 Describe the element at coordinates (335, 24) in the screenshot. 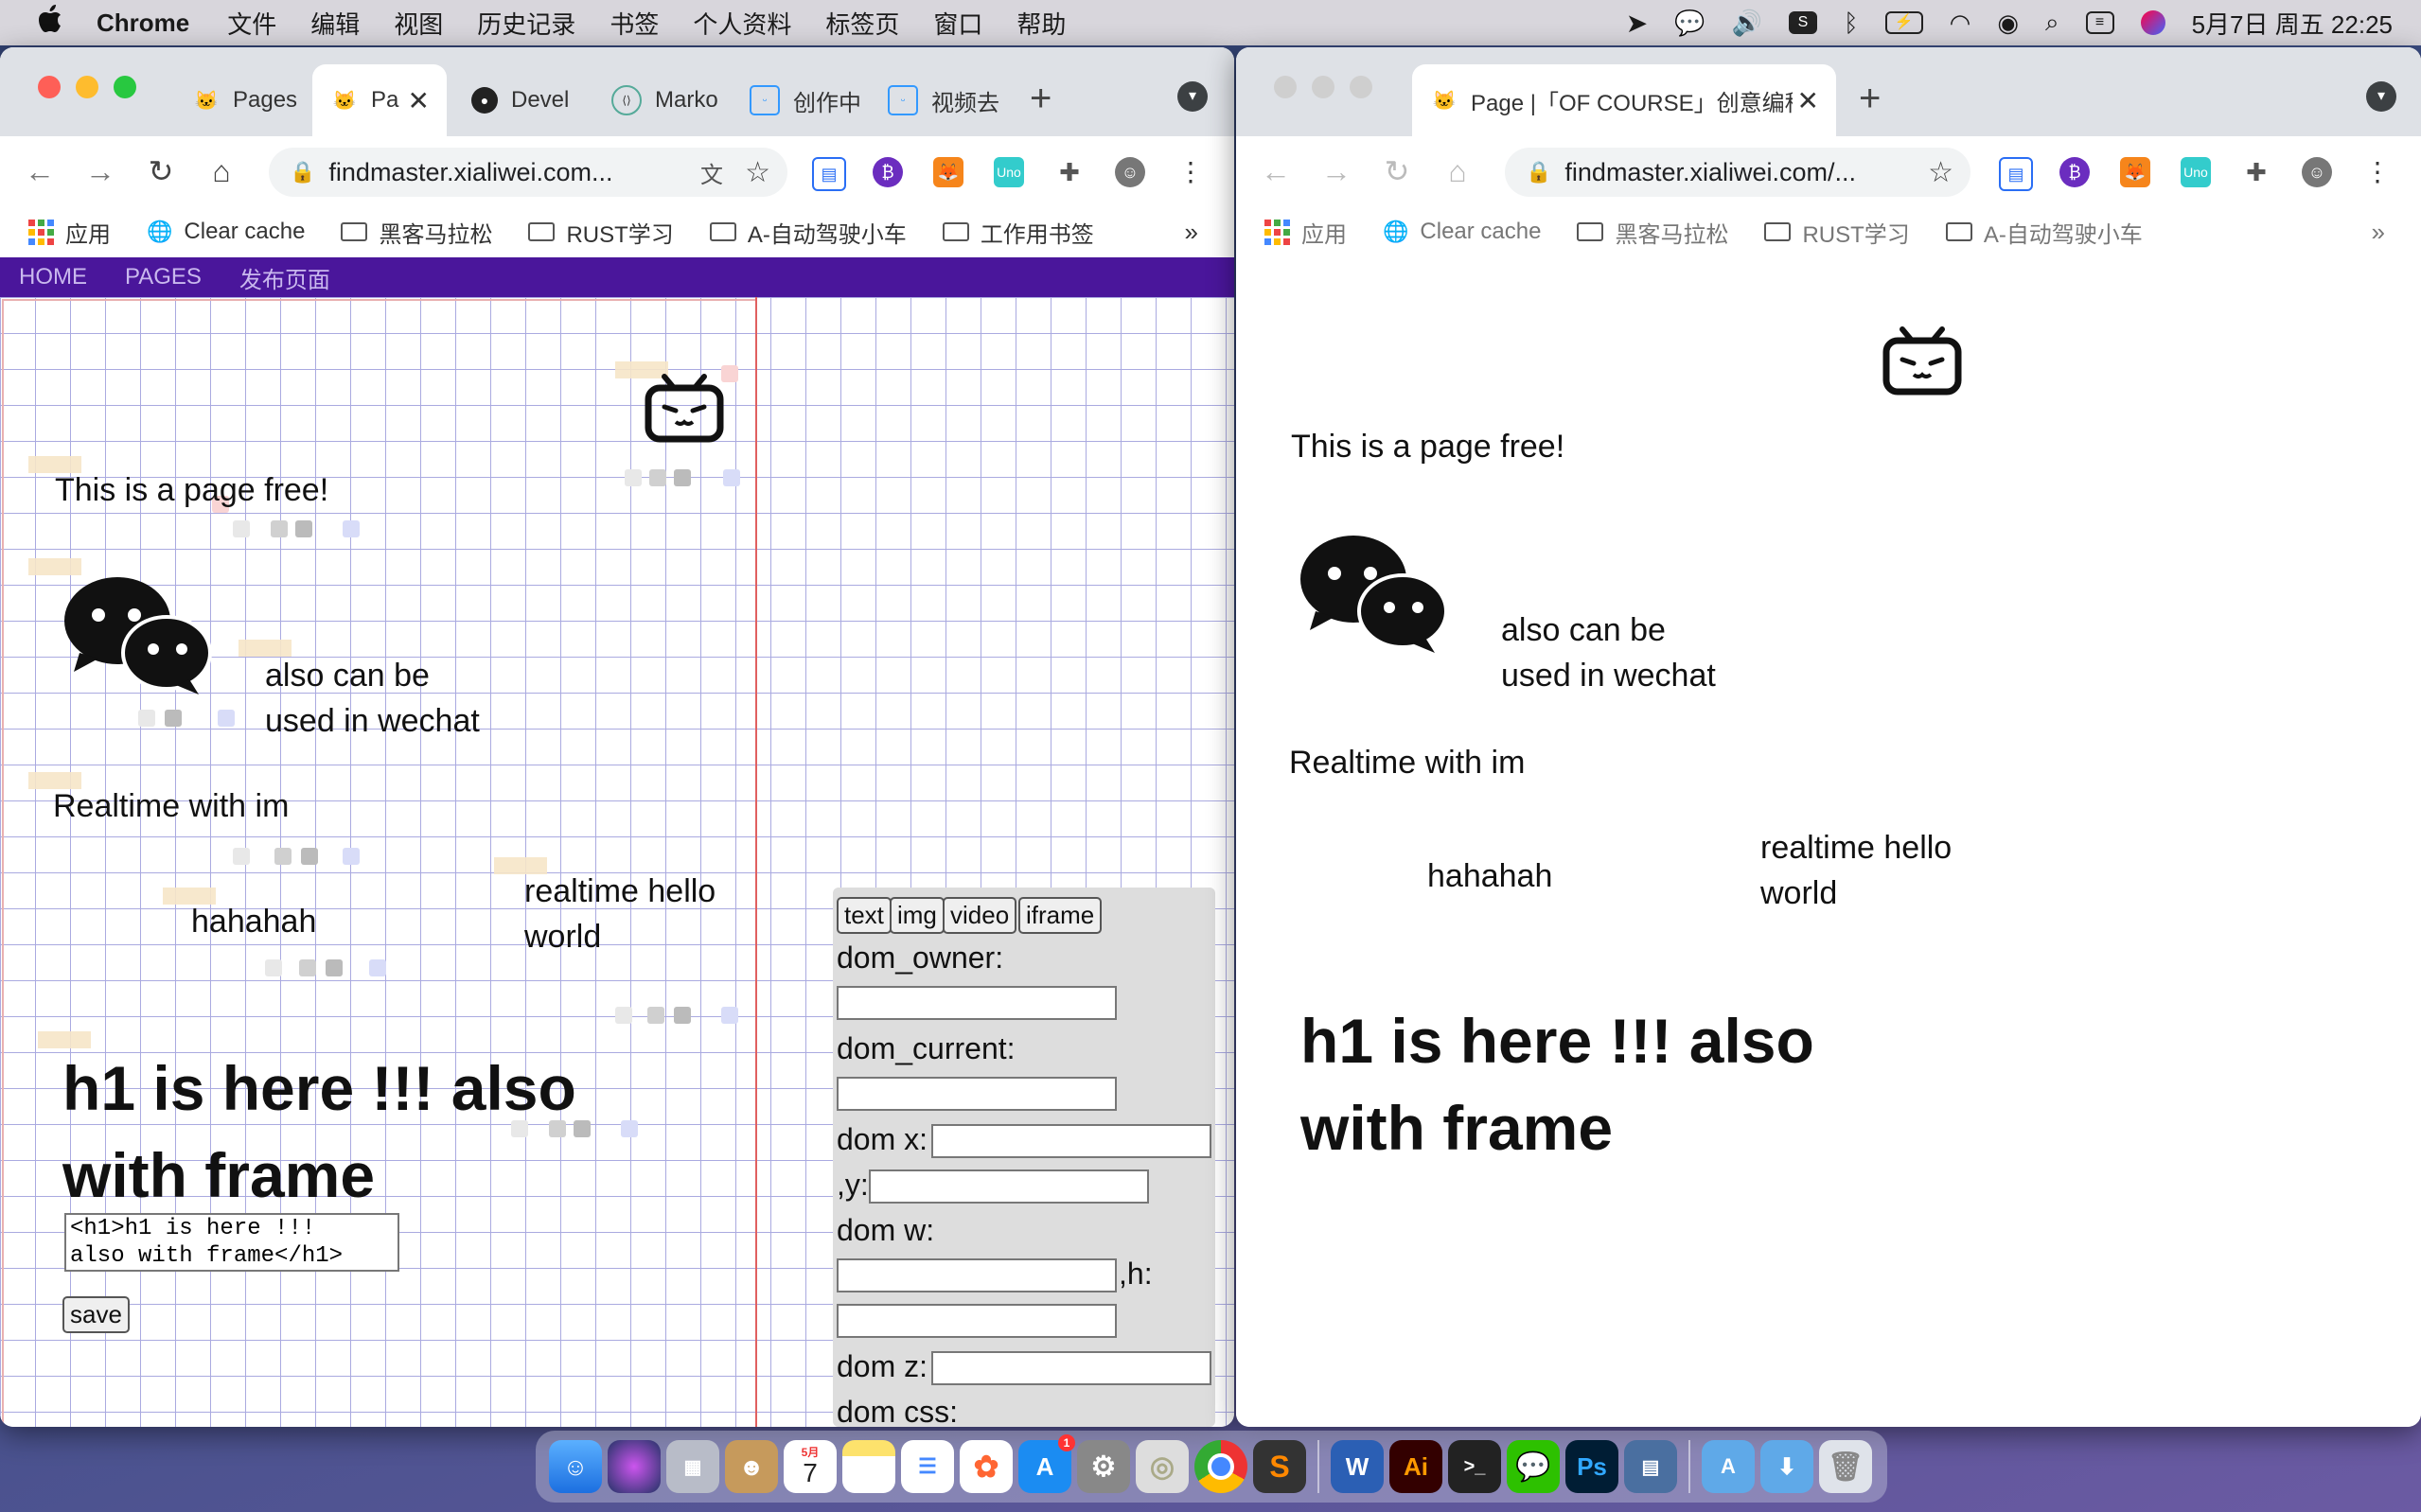

I see `menu-edit: 编辑` at that location.